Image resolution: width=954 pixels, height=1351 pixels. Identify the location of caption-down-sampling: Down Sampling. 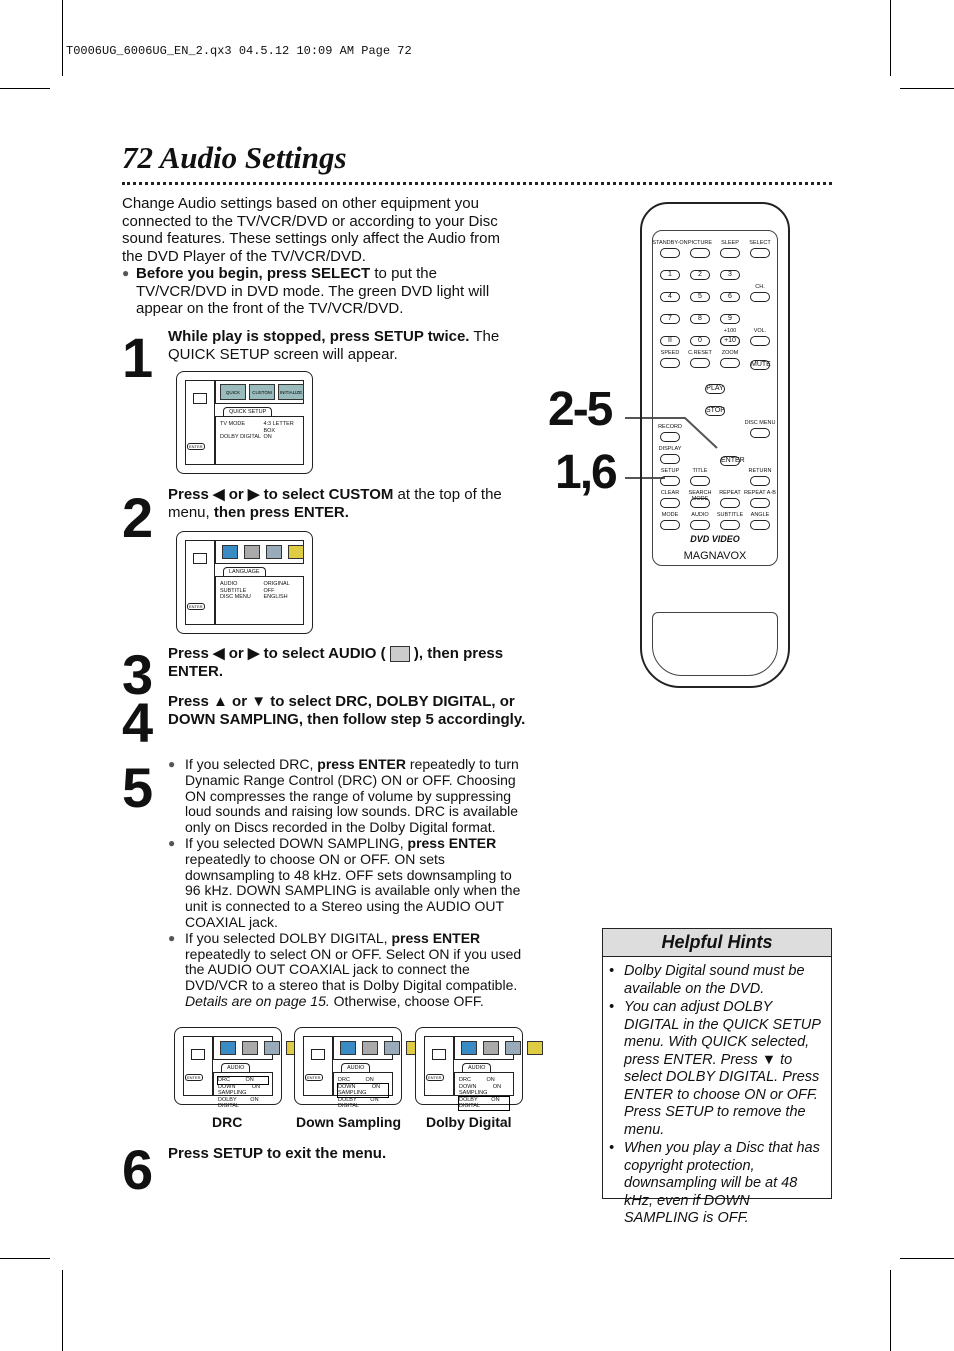
(348, 1122).